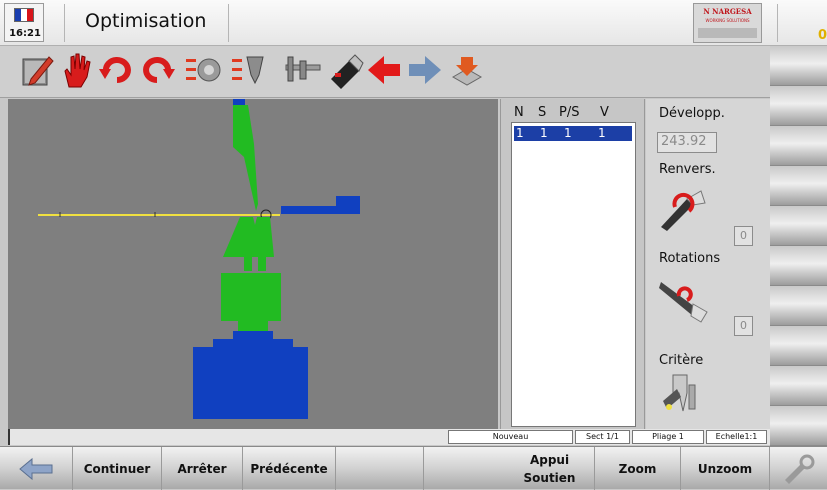  I want to click on logo-tagline: WORKING SOLUTIONS, so click(727, 20).